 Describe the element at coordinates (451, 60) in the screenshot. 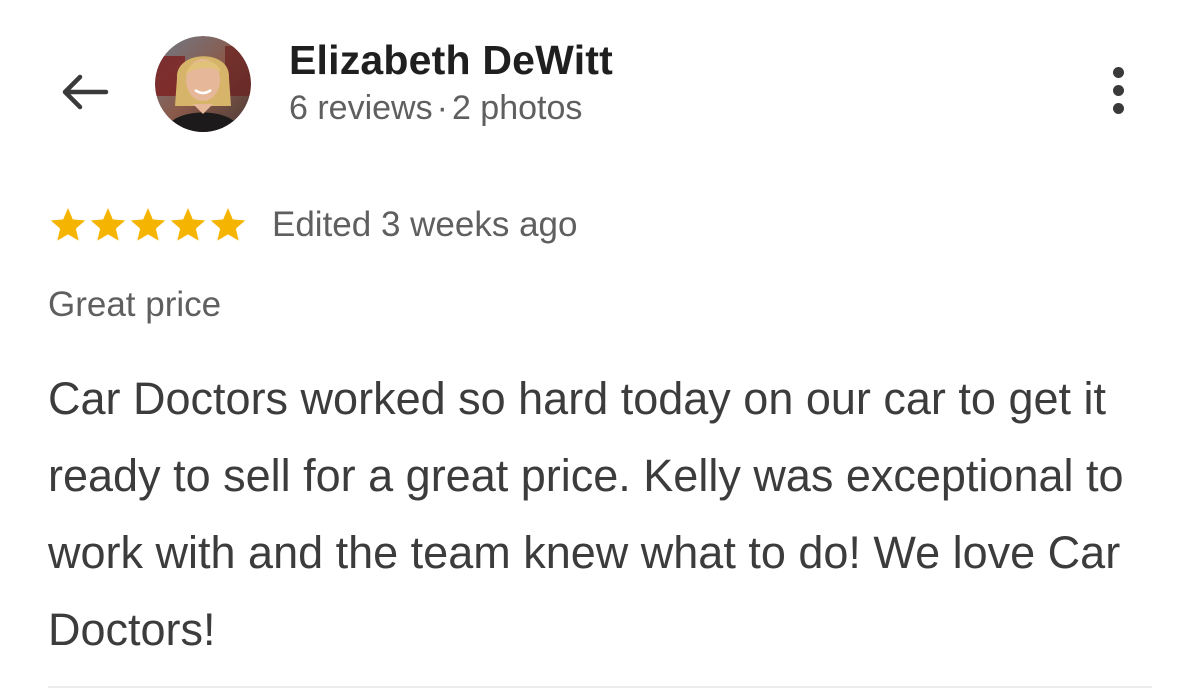

I see `reviewer-name: Elizabeth DeWitt` at that location.